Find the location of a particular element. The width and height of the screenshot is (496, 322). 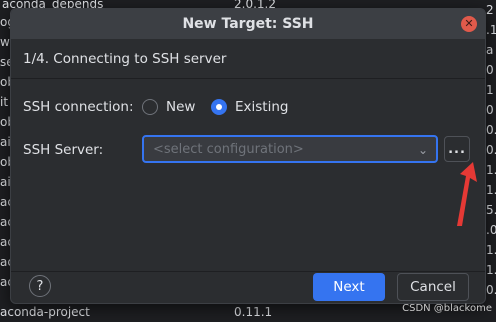

background-version: 0.11.1 is located at coordinates (253, 312).